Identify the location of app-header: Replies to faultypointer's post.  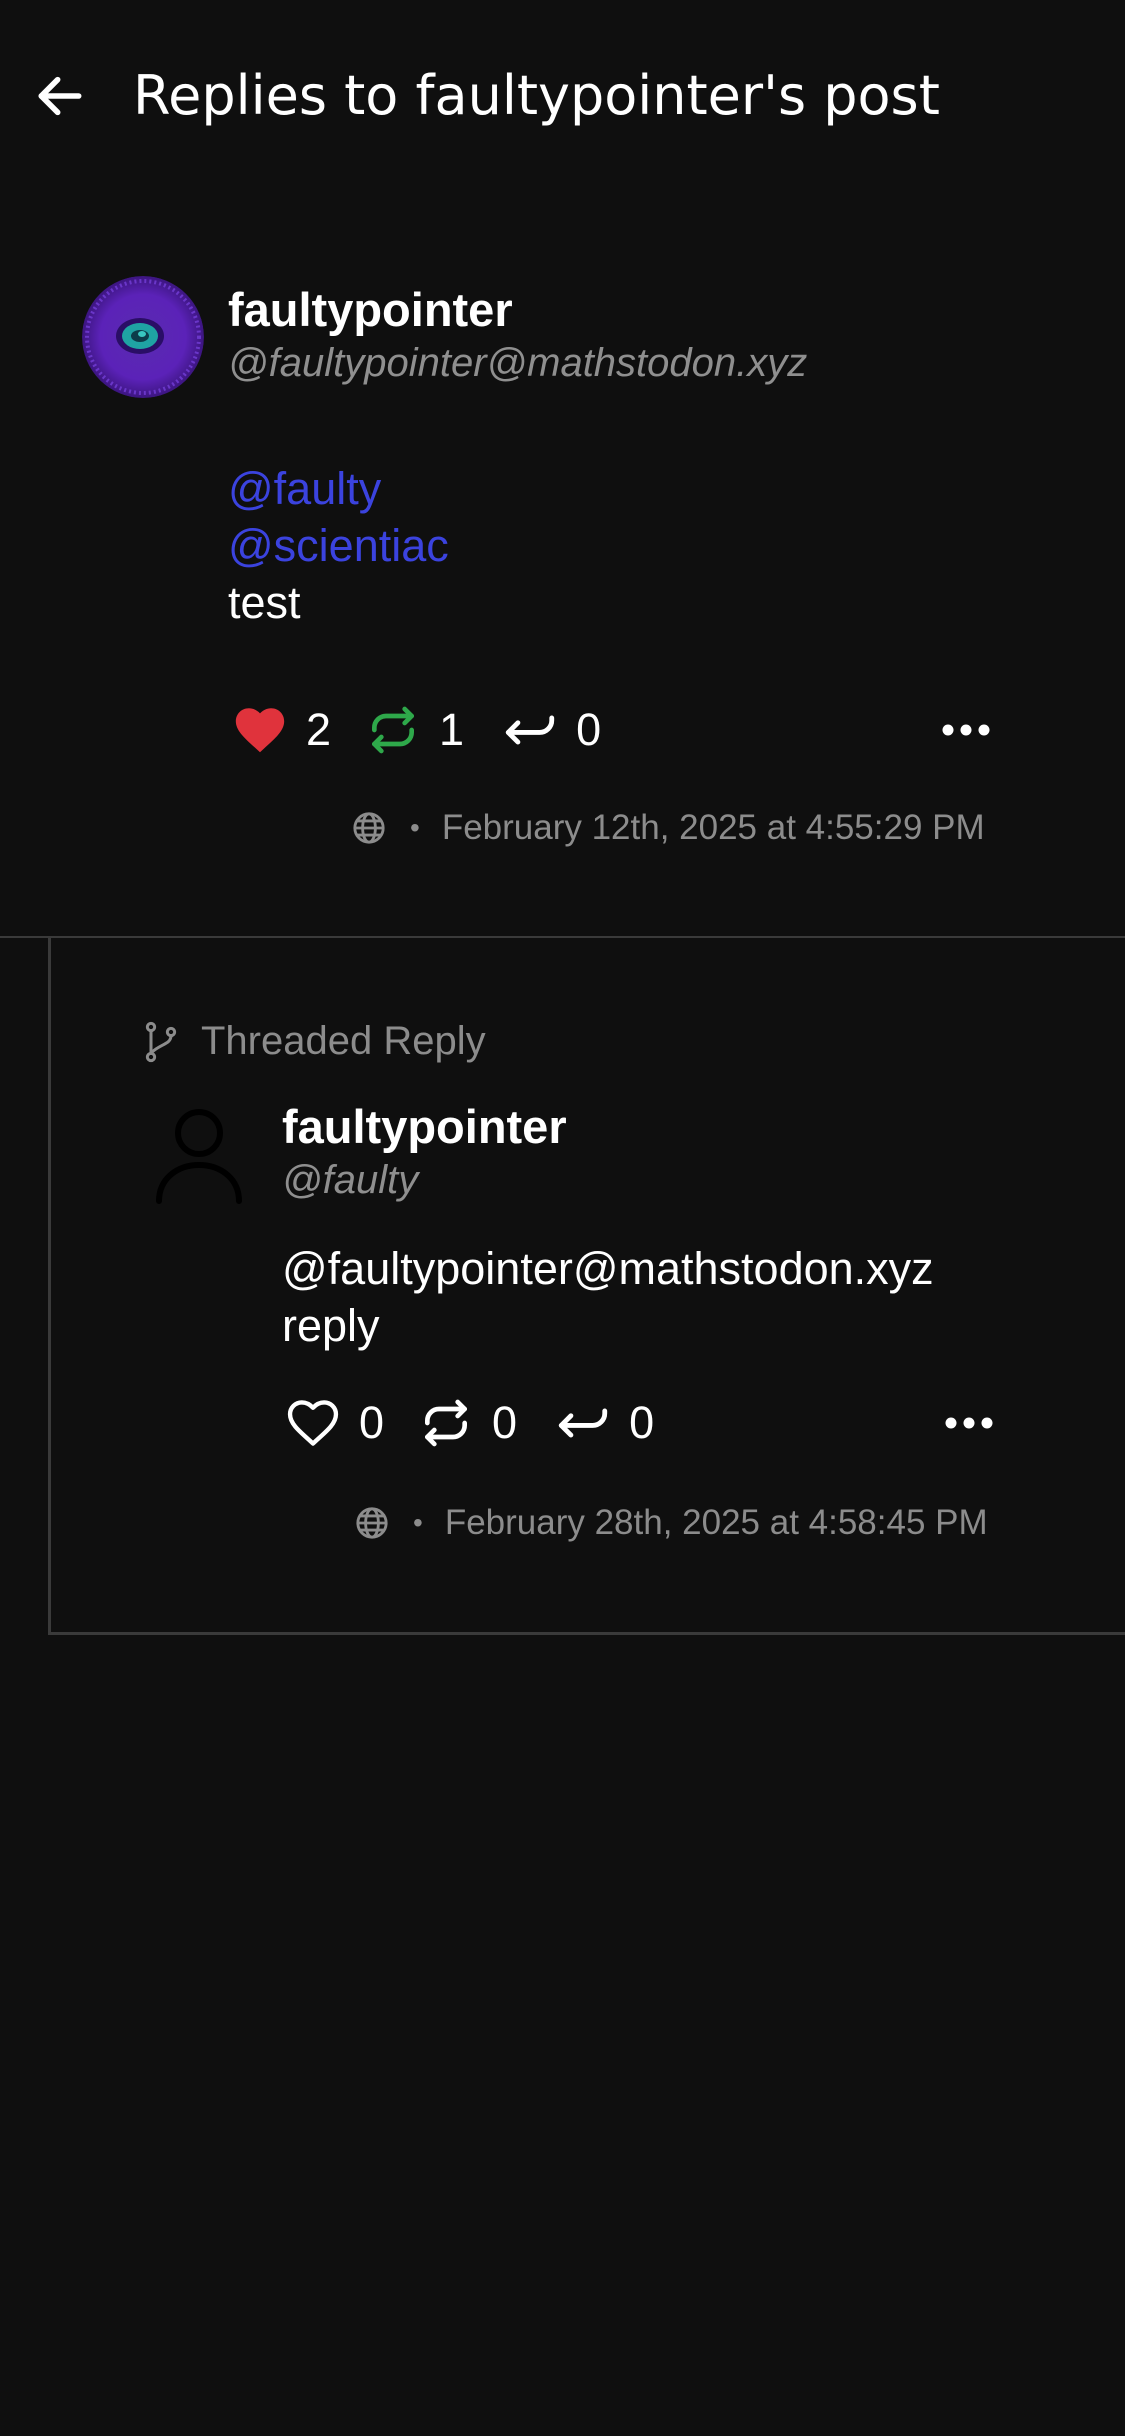
(562, 95).